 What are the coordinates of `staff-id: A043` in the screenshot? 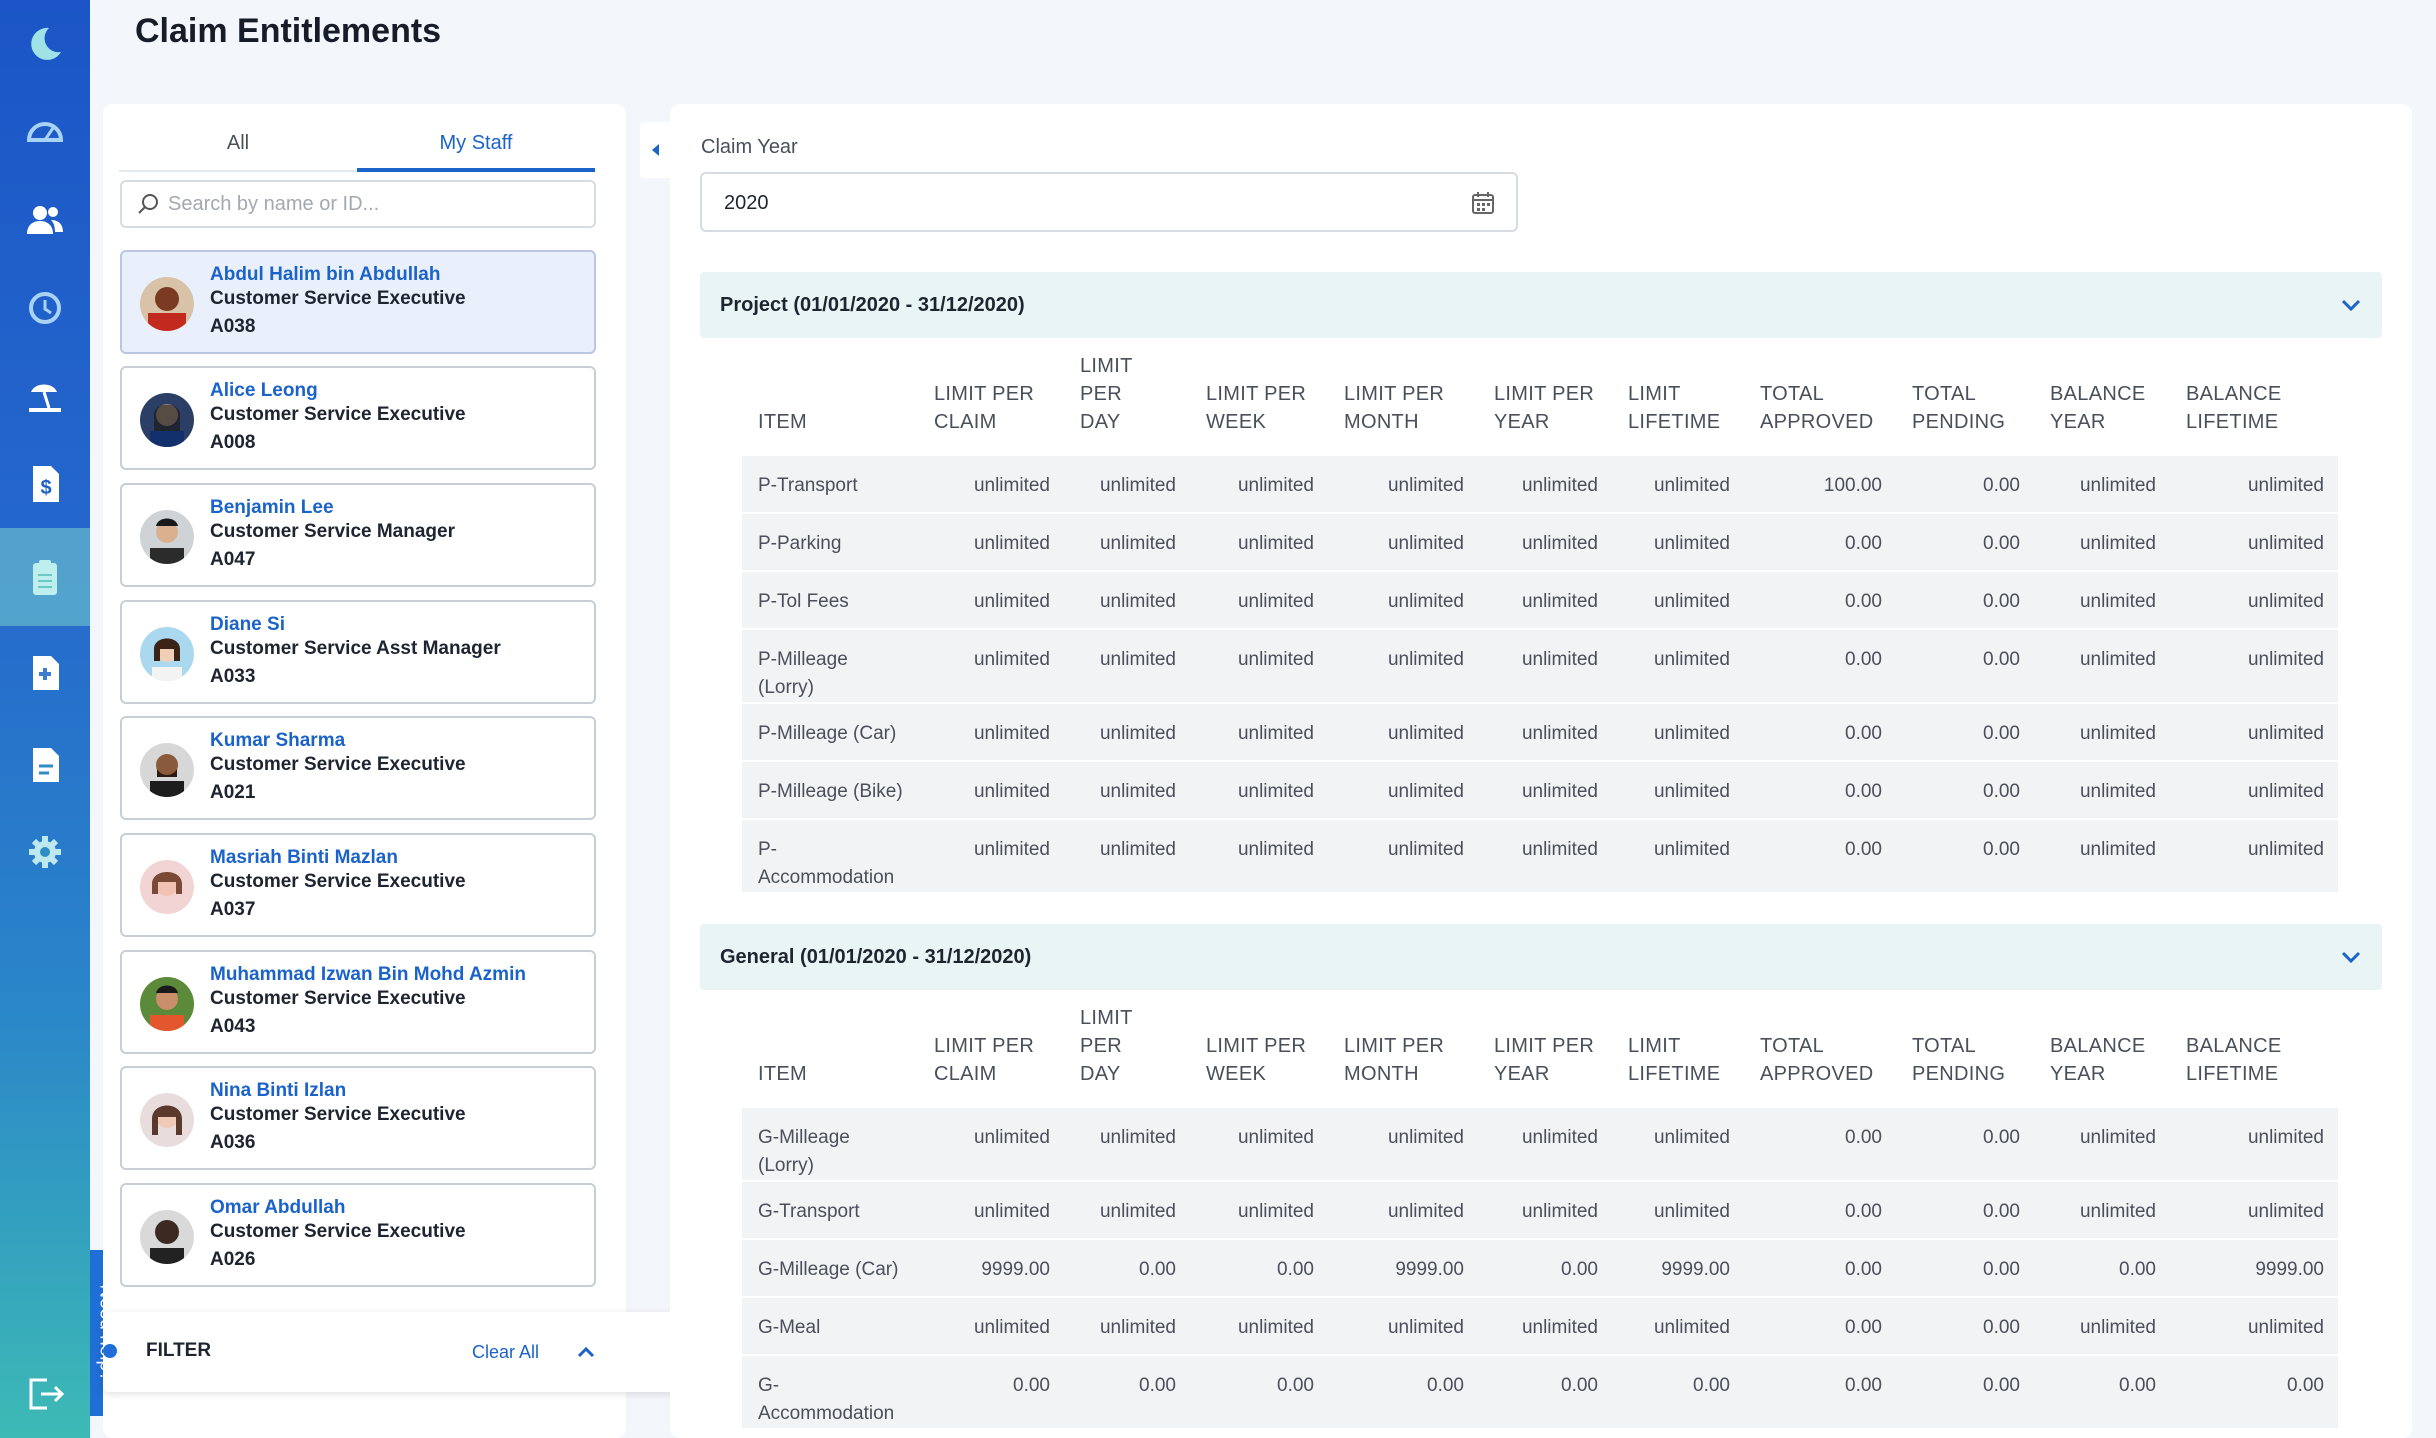 It's located at (233, 1026).